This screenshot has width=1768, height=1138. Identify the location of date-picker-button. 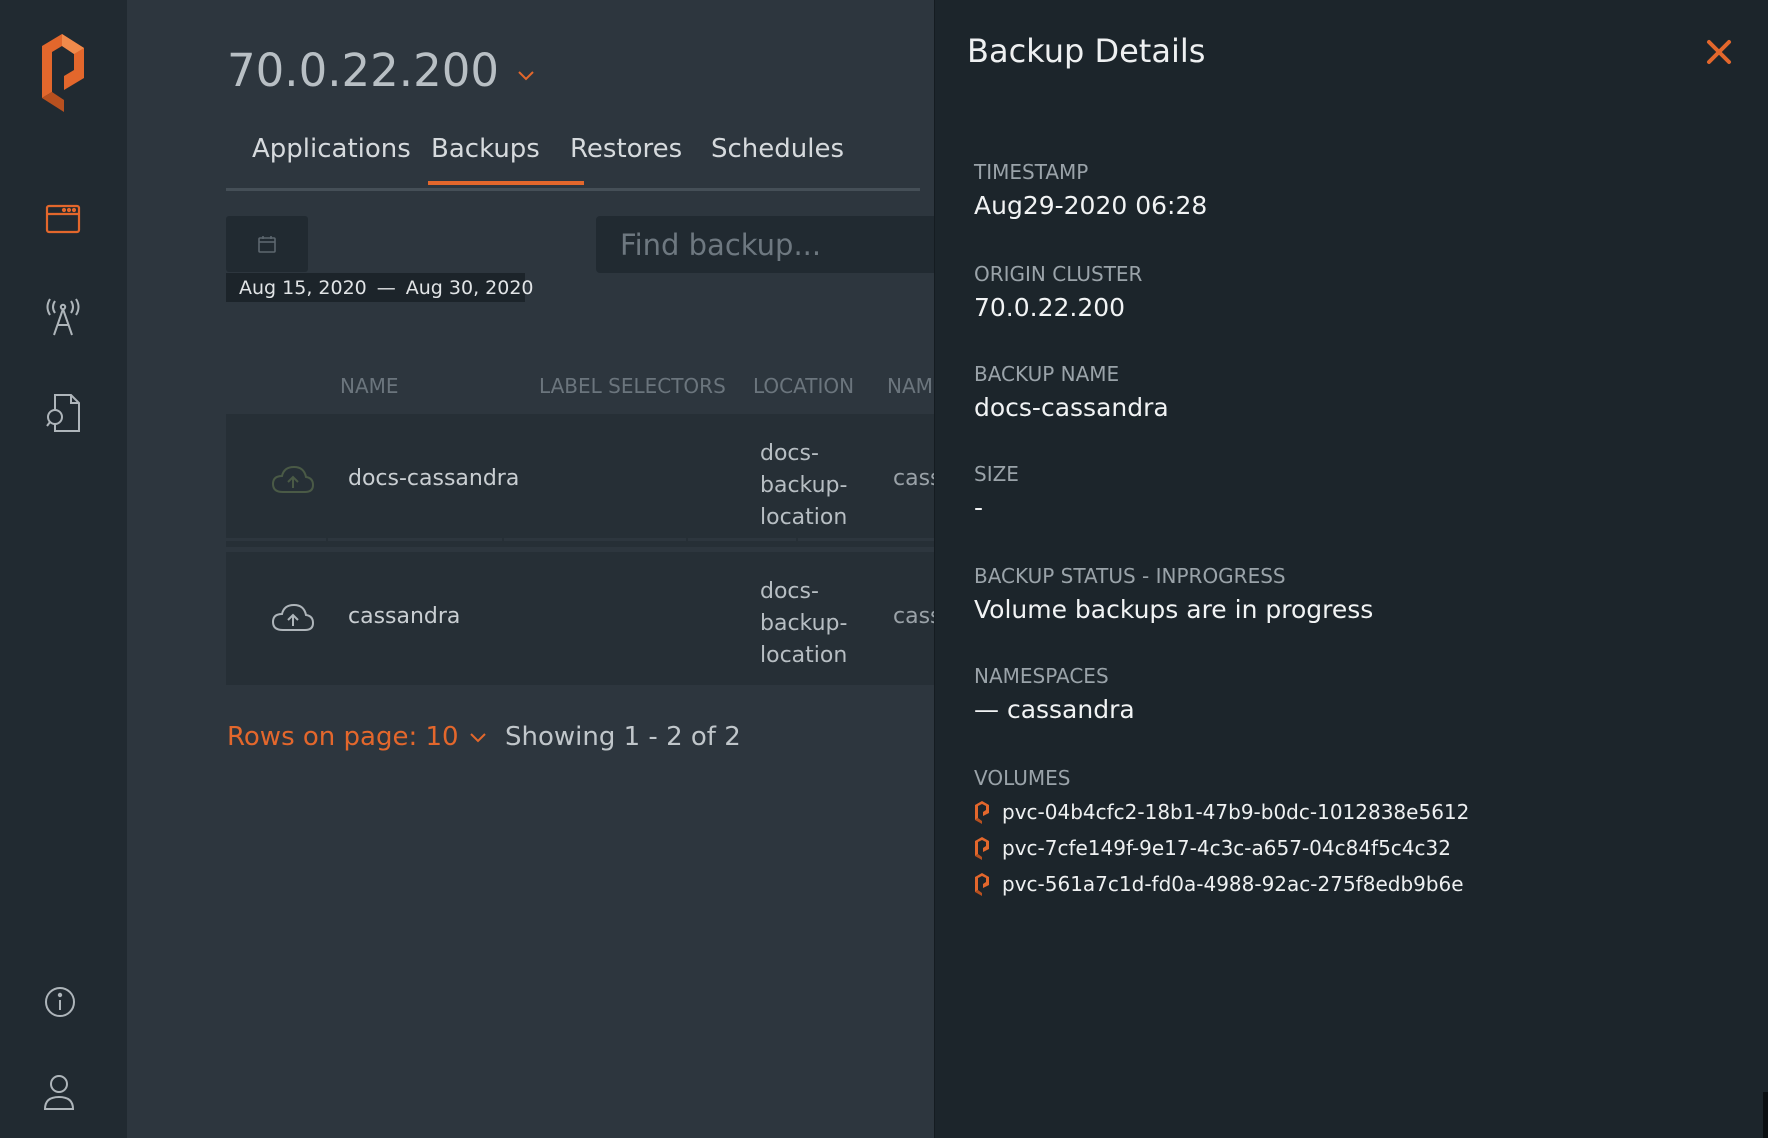
(267, 244).